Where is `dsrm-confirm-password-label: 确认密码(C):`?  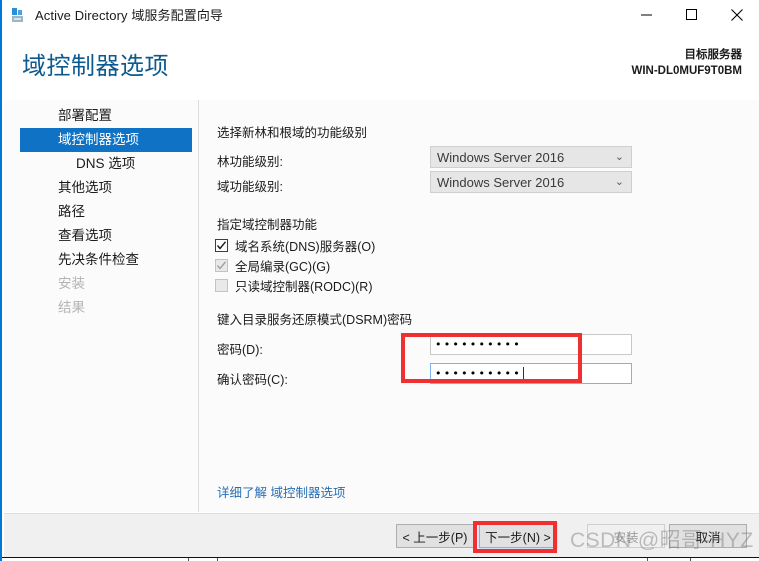
dsrm-confirm-password-label: 确认密码(C): is located at coordinates (252, 380).